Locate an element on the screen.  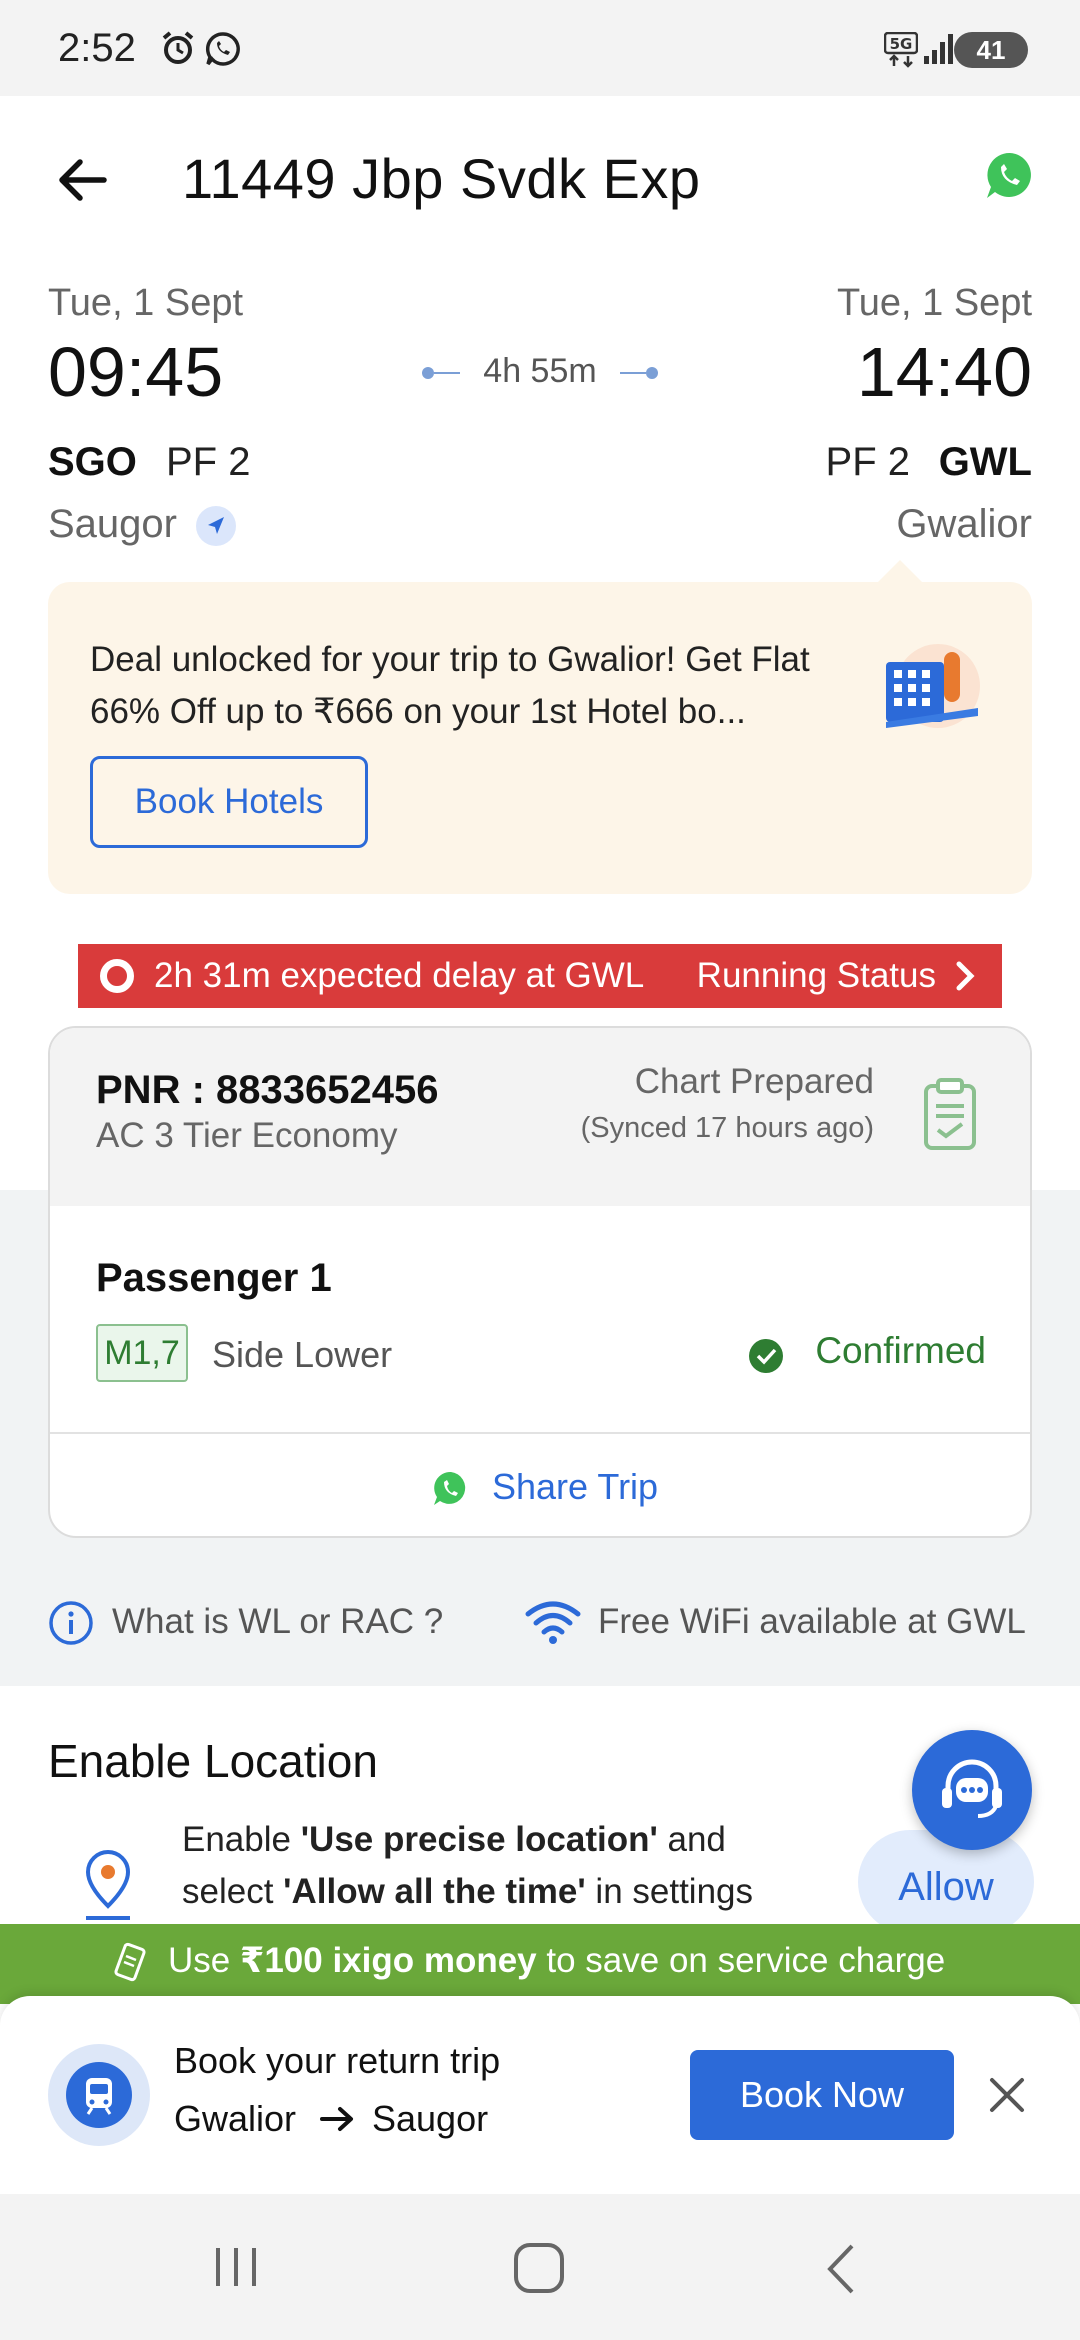
chart-status: Chart Prepared is located at coordinates (754, 1081).